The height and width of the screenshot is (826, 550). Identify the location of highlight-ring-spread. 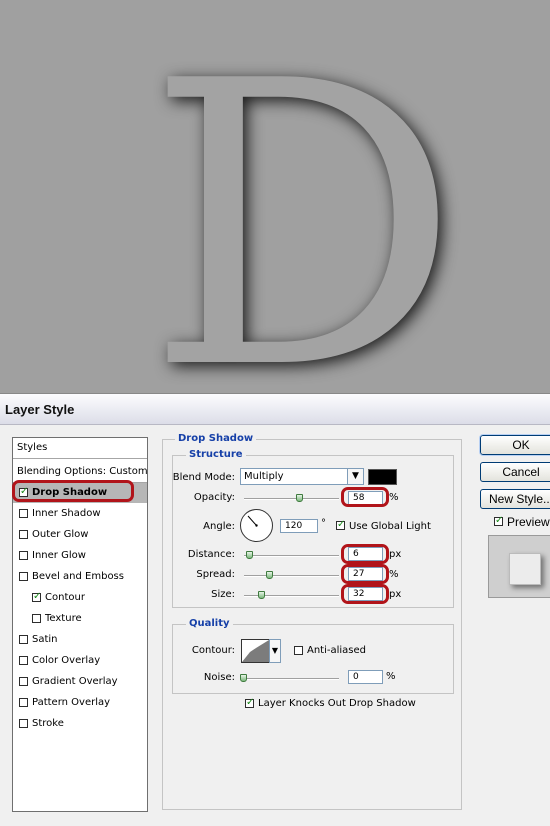
(365, 574).